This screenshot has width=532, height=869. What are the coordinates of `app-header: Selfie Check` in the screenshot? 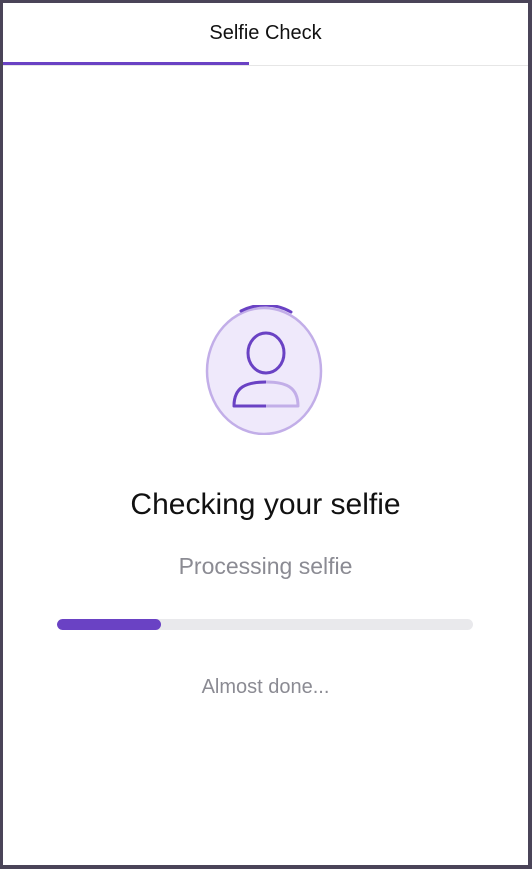 It's located at (265, 34).